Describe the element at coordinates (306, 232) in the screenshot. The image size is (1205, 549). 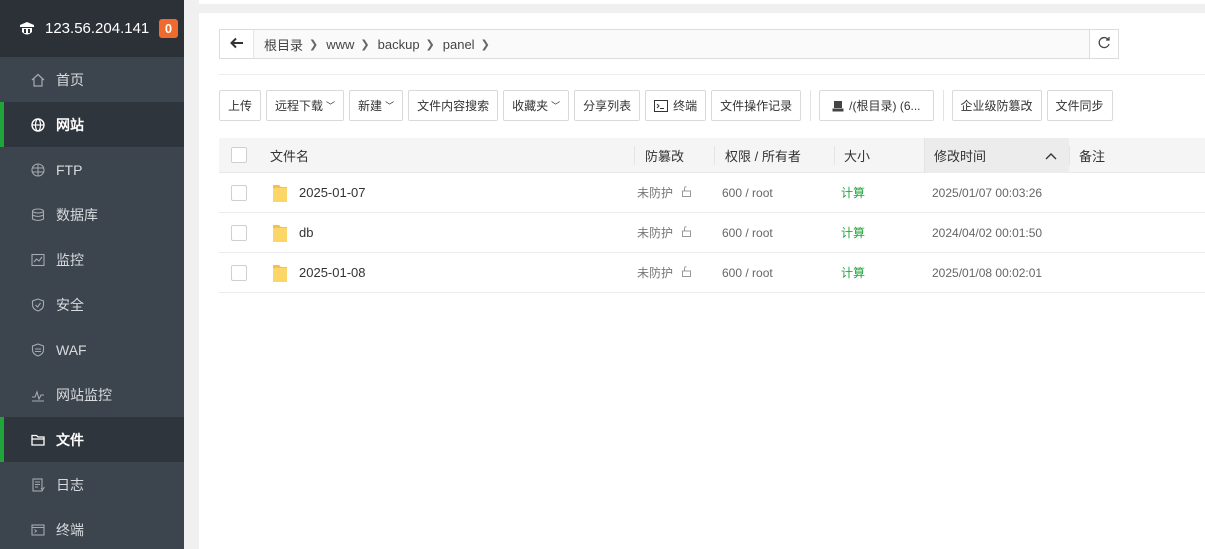
I see `file-name: db` at that location.